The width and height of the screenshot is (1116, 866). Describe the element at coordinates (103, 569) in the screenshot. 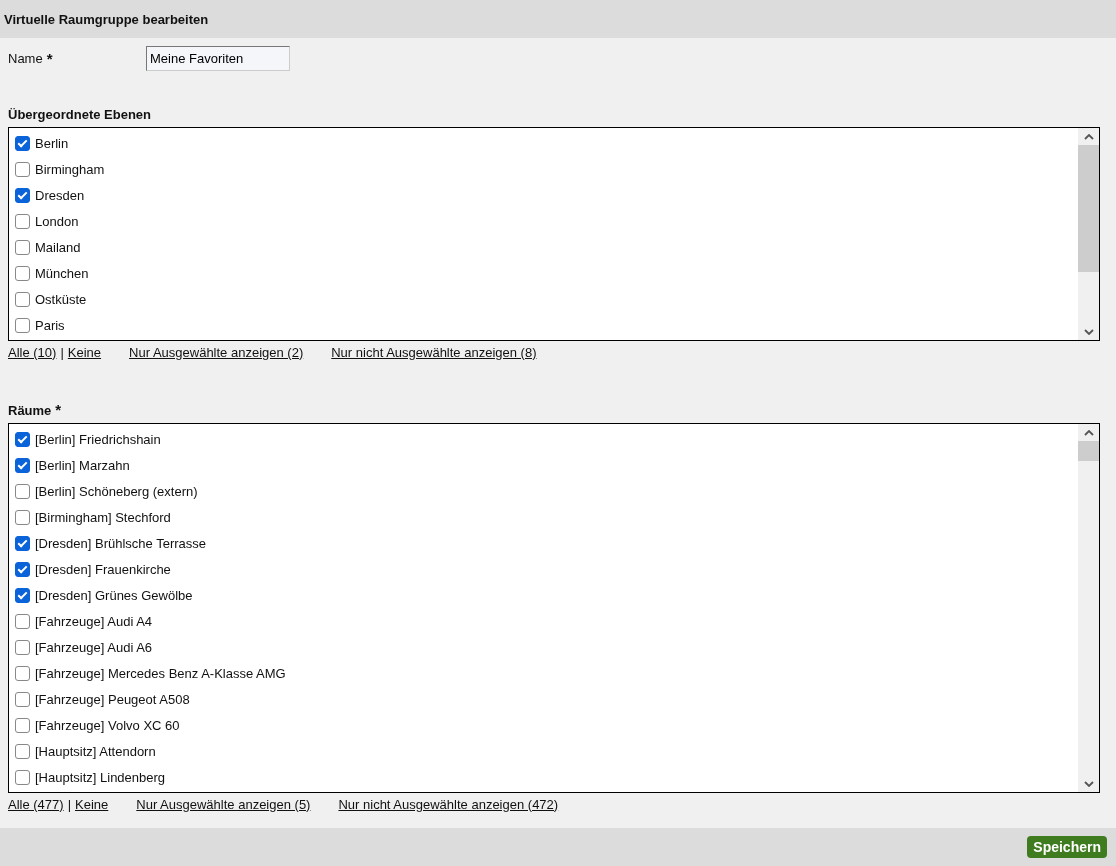

I see `checkbox-label: [Dresden] Frauenkirche` at that location.